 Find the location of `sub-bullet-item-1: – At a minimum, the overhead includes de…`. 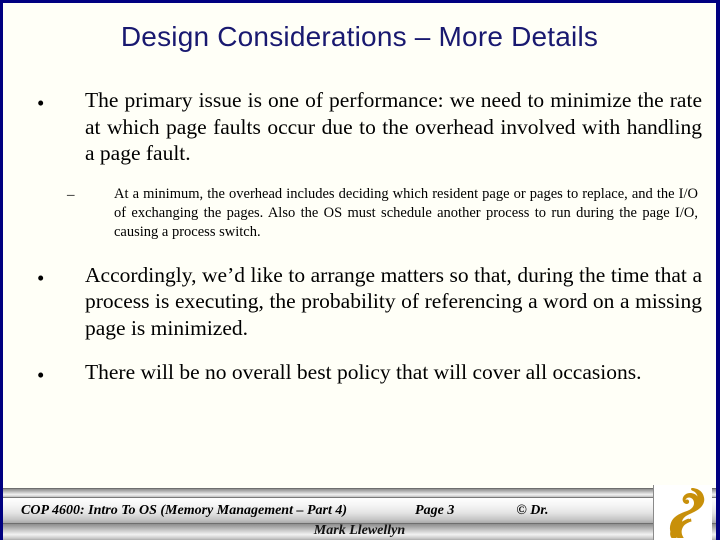

sub-bullet-item-1: – At a minimum, the overhead includes de… is located at coordinates (359, 213).